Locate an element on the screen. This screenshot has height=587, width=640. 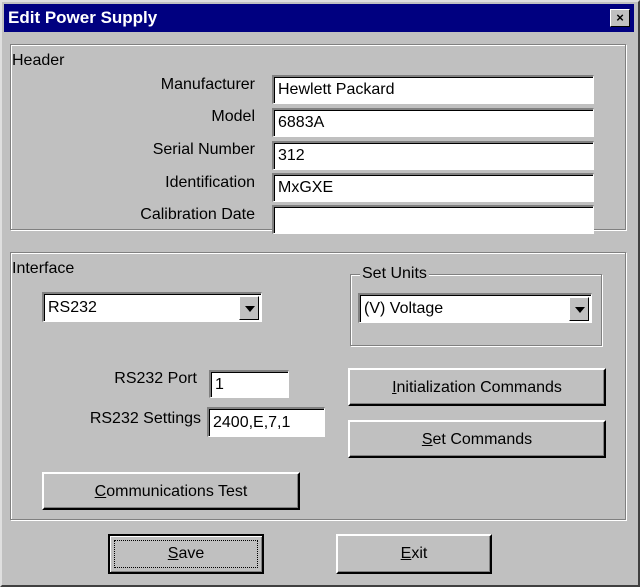
rs232-port-field: 1 is located at coordinates (249, 384).